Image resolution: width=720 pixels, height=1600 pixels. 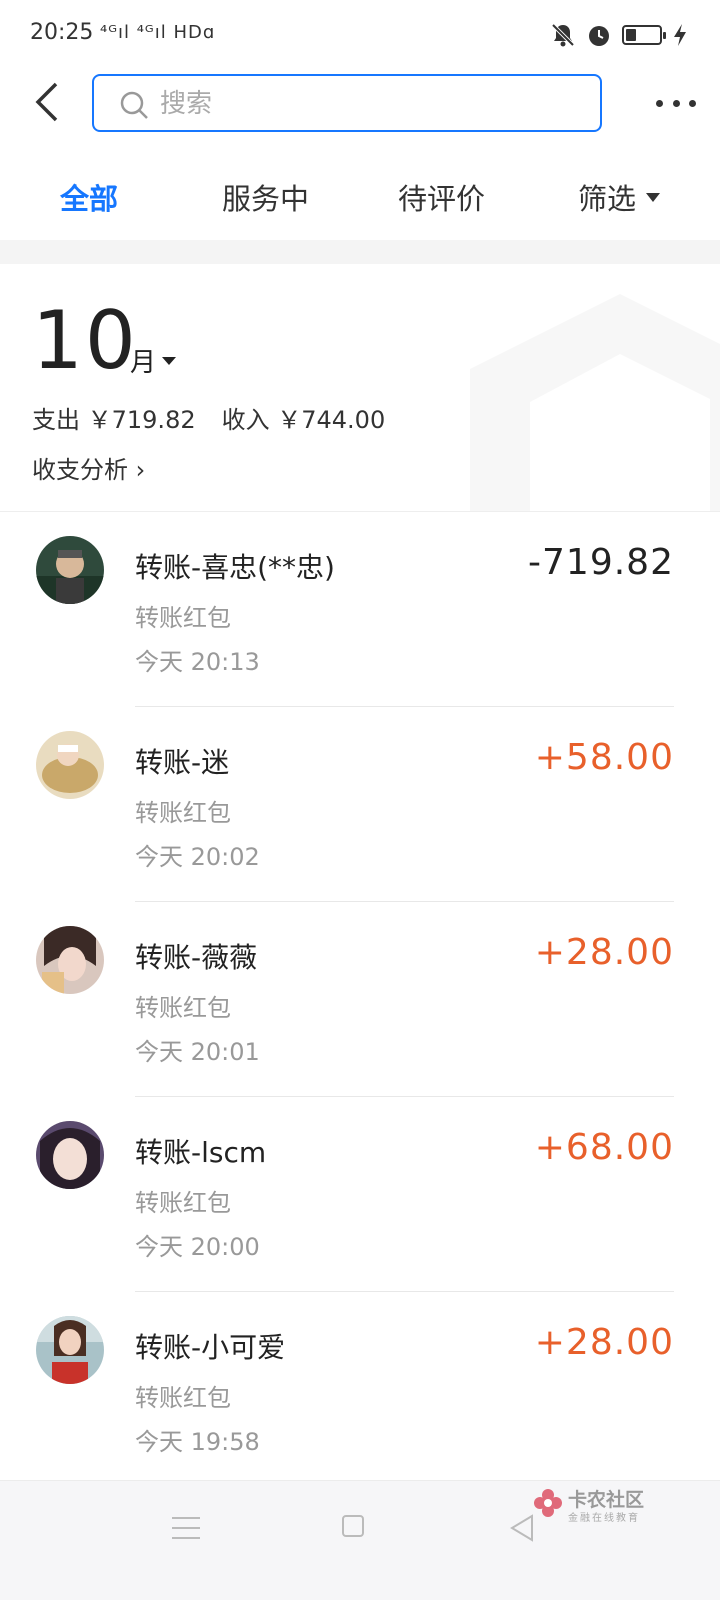 I want to click on status-time: 20:25, so click(x=62, y=32).